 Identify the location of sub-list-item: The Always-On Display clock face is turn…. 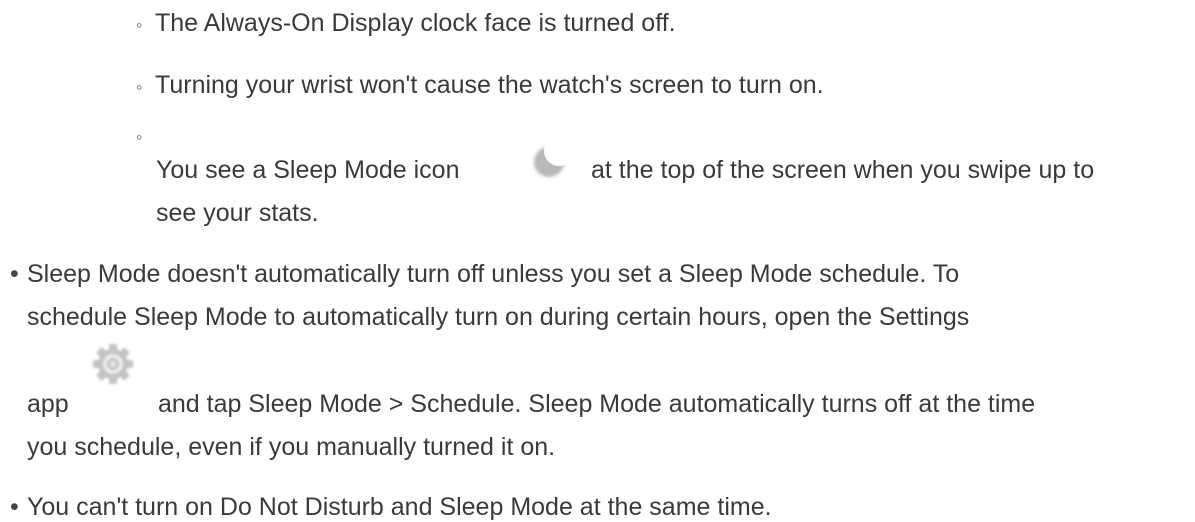
(415, 23).